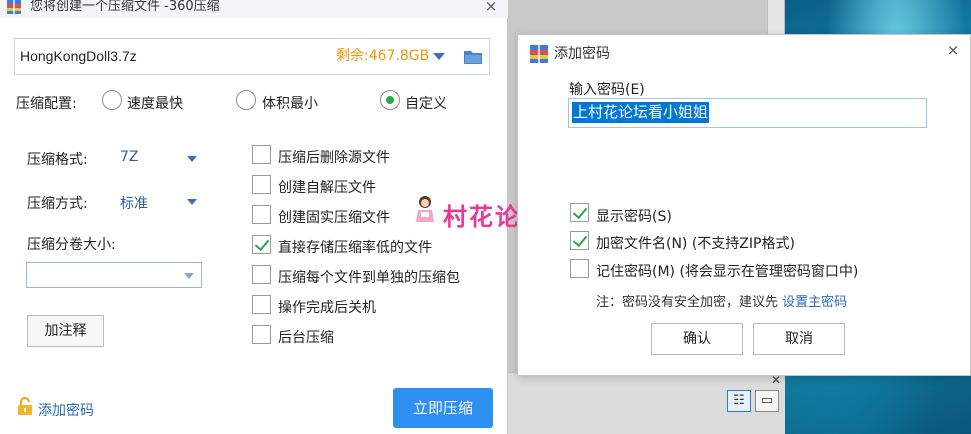 The height and width of the screenshot is (434, 971). What do you see at coordinates (739, 401) in the screenshot?
I see `details-view-icon: ☷` at bounding box center [739, 401].